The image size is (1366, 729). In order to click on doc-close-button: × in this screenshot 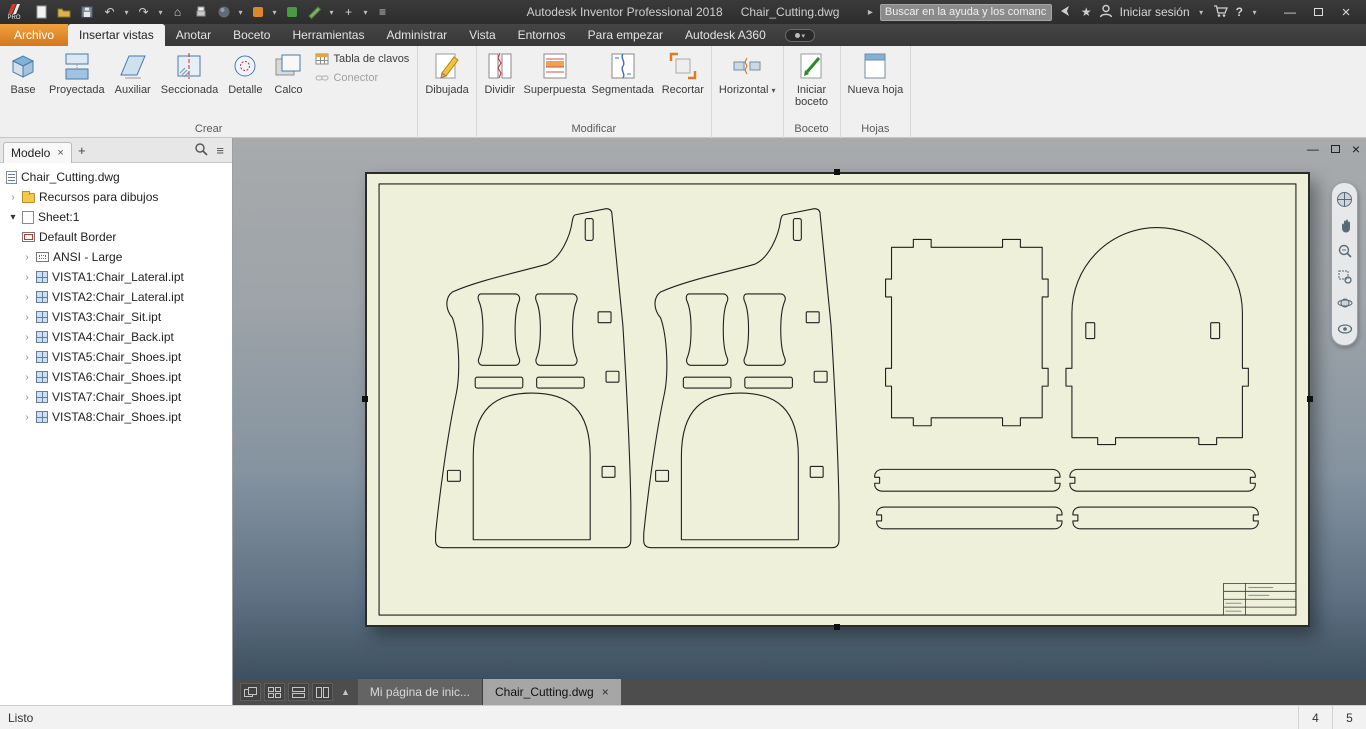, I will do `click(1356, 149)`.